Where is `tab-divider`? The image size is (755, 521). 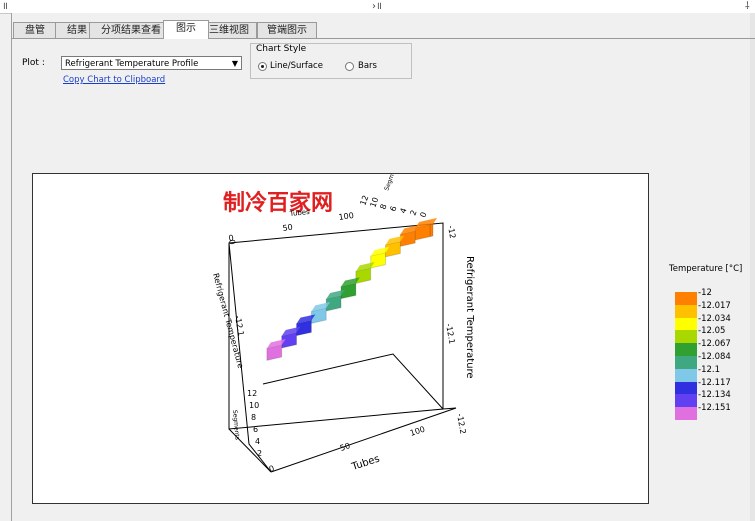 tab-divider is located at coordinates (383, 38).